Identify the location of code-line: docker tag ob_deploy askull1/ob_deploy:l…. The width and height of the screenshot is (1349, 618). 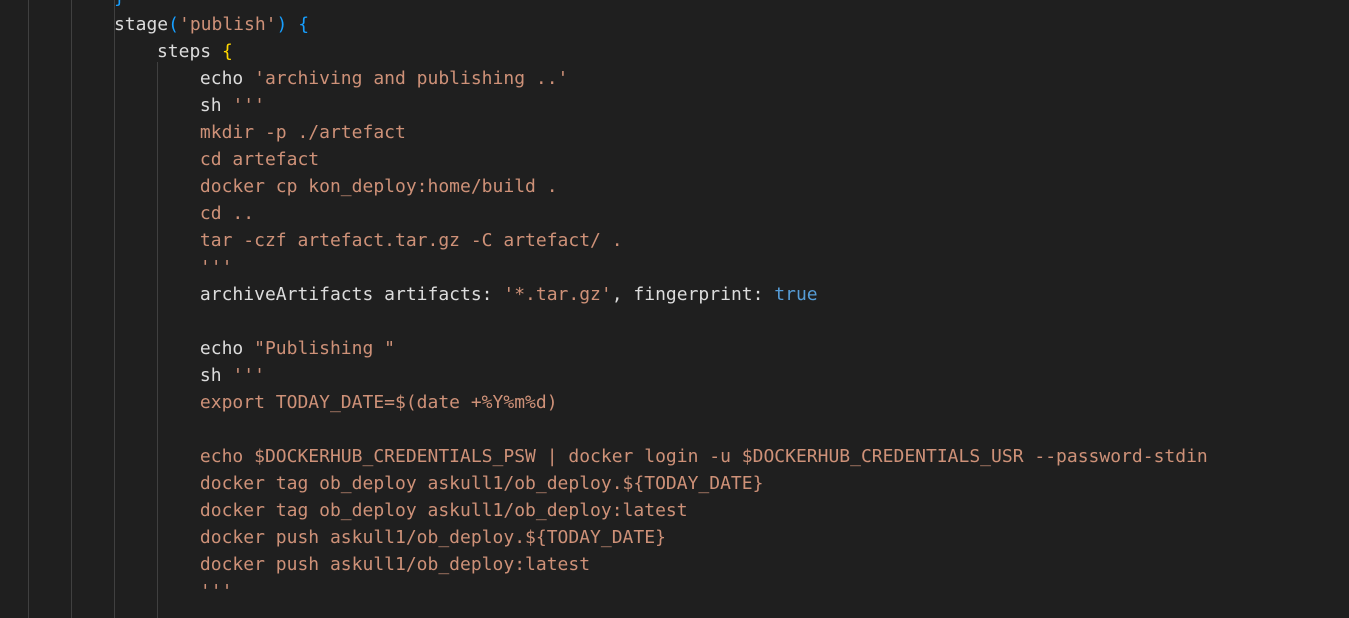
(444, 510).